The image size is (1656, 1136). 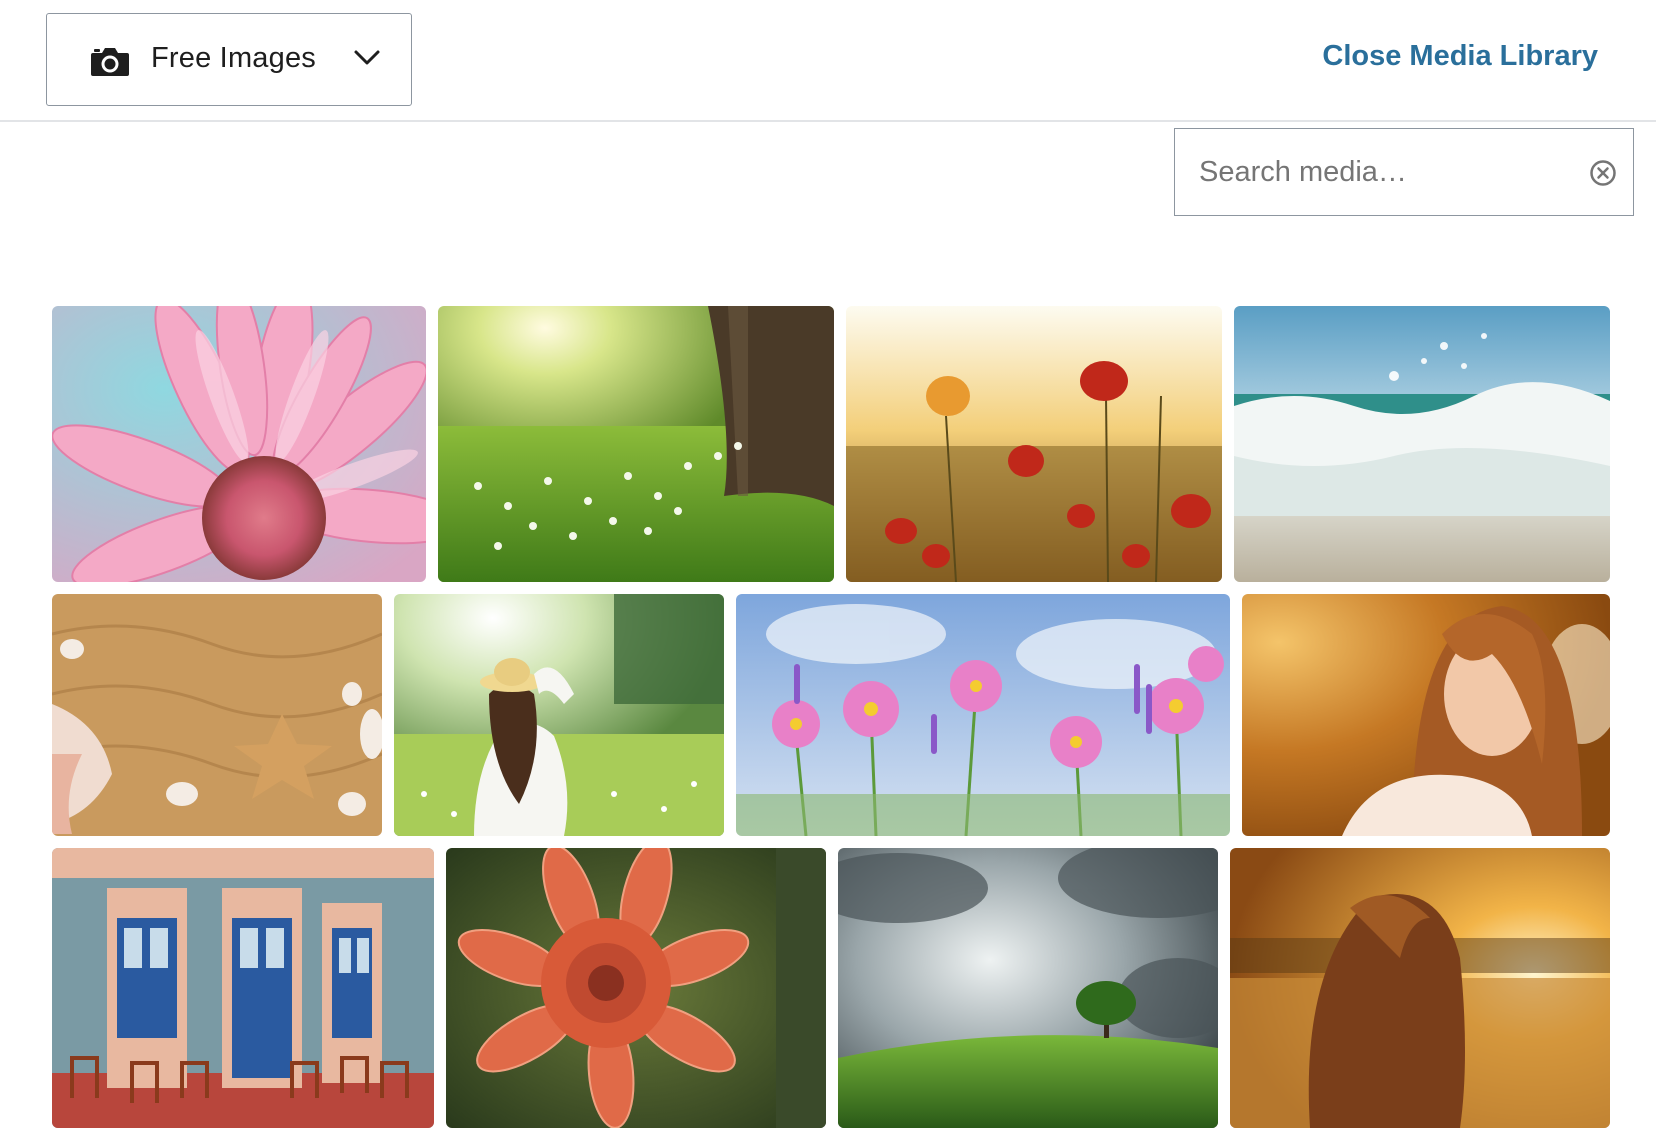 I want to click on search-media-box, so click(x=1404, y=172).